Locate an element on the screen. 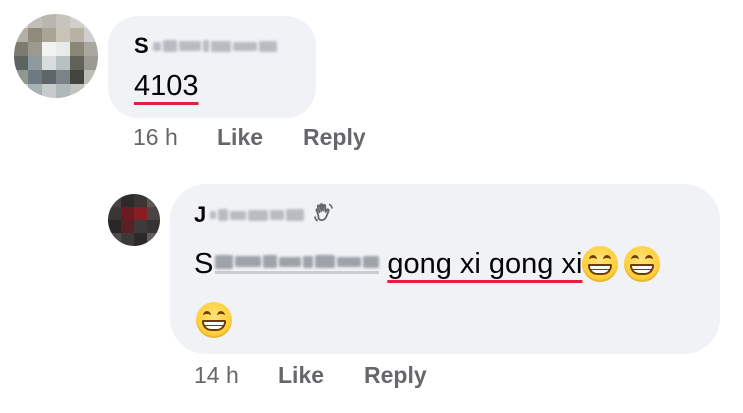 This screenshot has height=413, width=743. censored-mention-blur is located at coordinates (297, 264).